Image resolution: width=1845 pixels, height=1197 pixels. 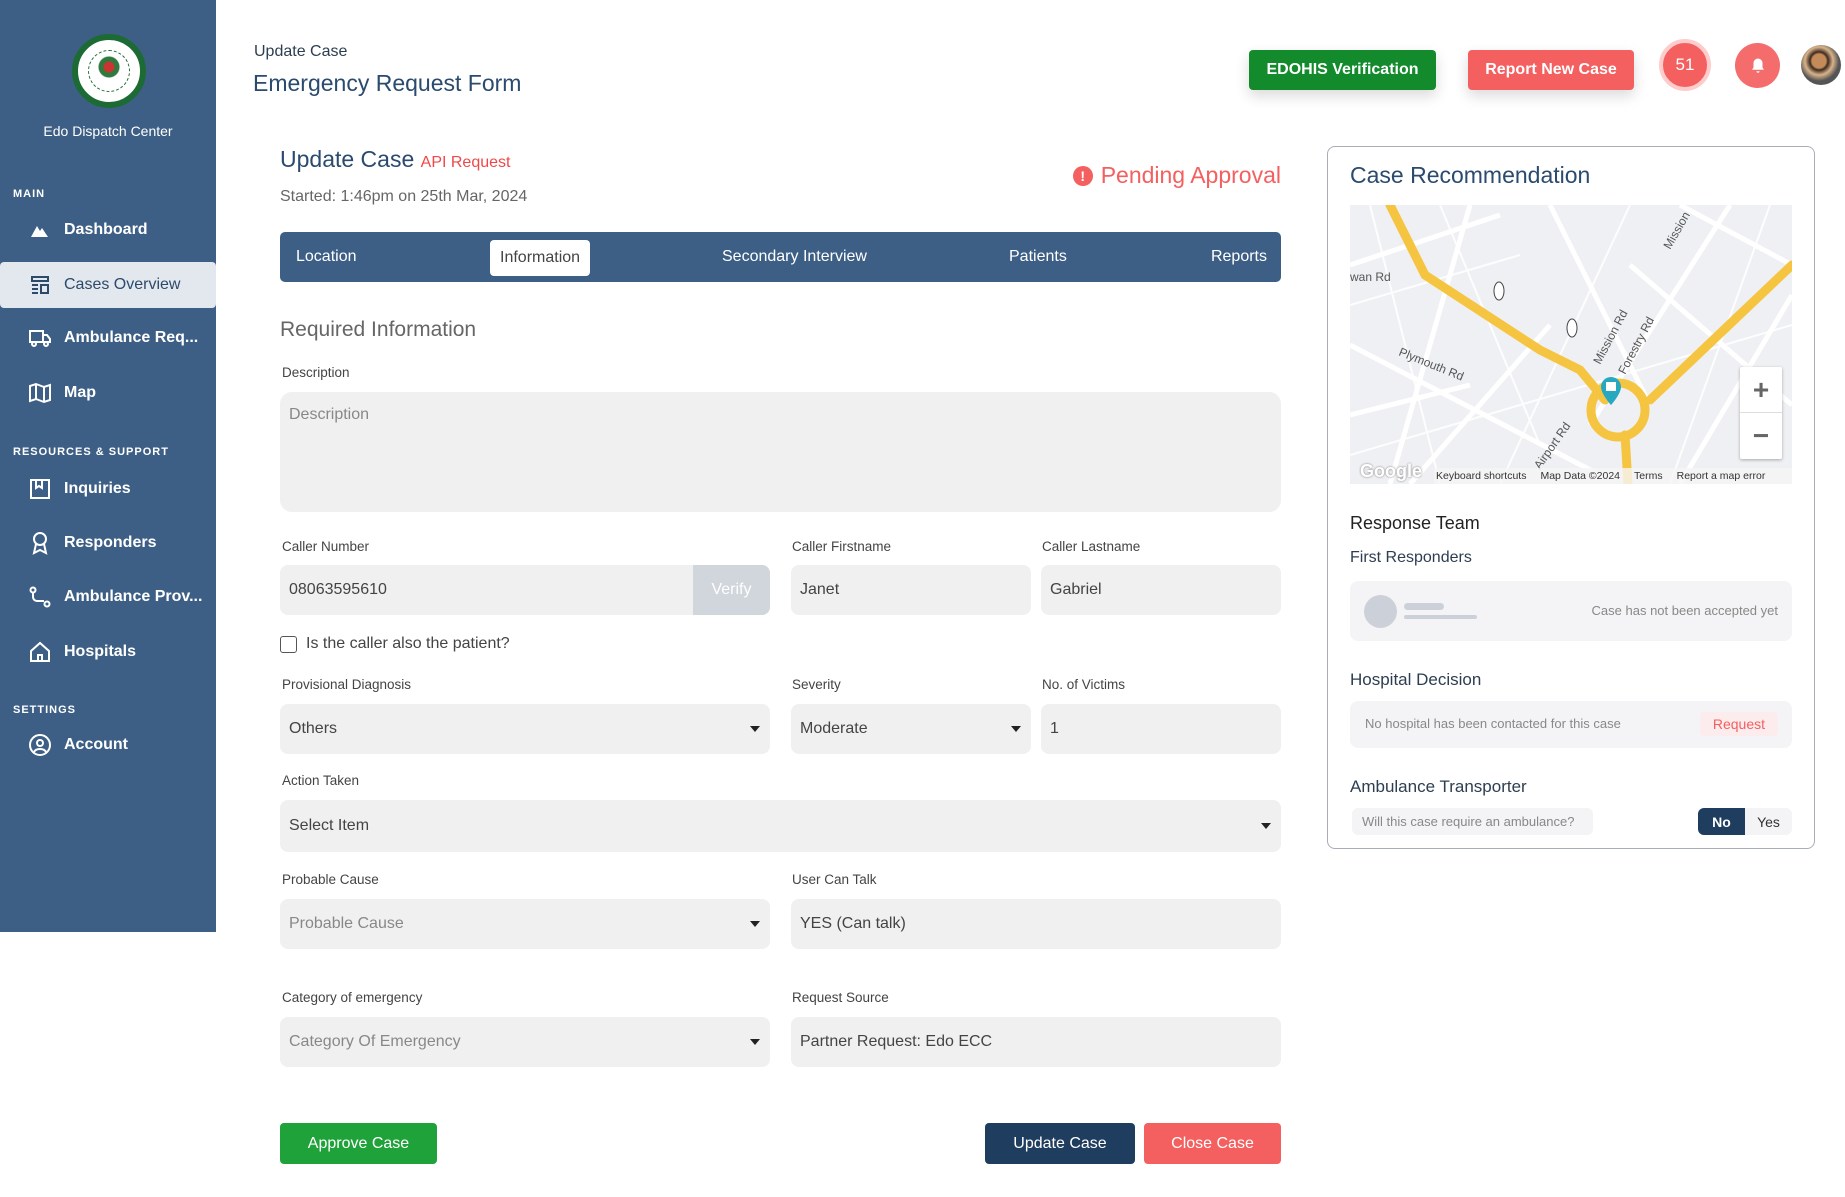 What do you see at coordinates (40, 338) in the screenshot?
I see `truck-icon` at bounding box center [40, 338].